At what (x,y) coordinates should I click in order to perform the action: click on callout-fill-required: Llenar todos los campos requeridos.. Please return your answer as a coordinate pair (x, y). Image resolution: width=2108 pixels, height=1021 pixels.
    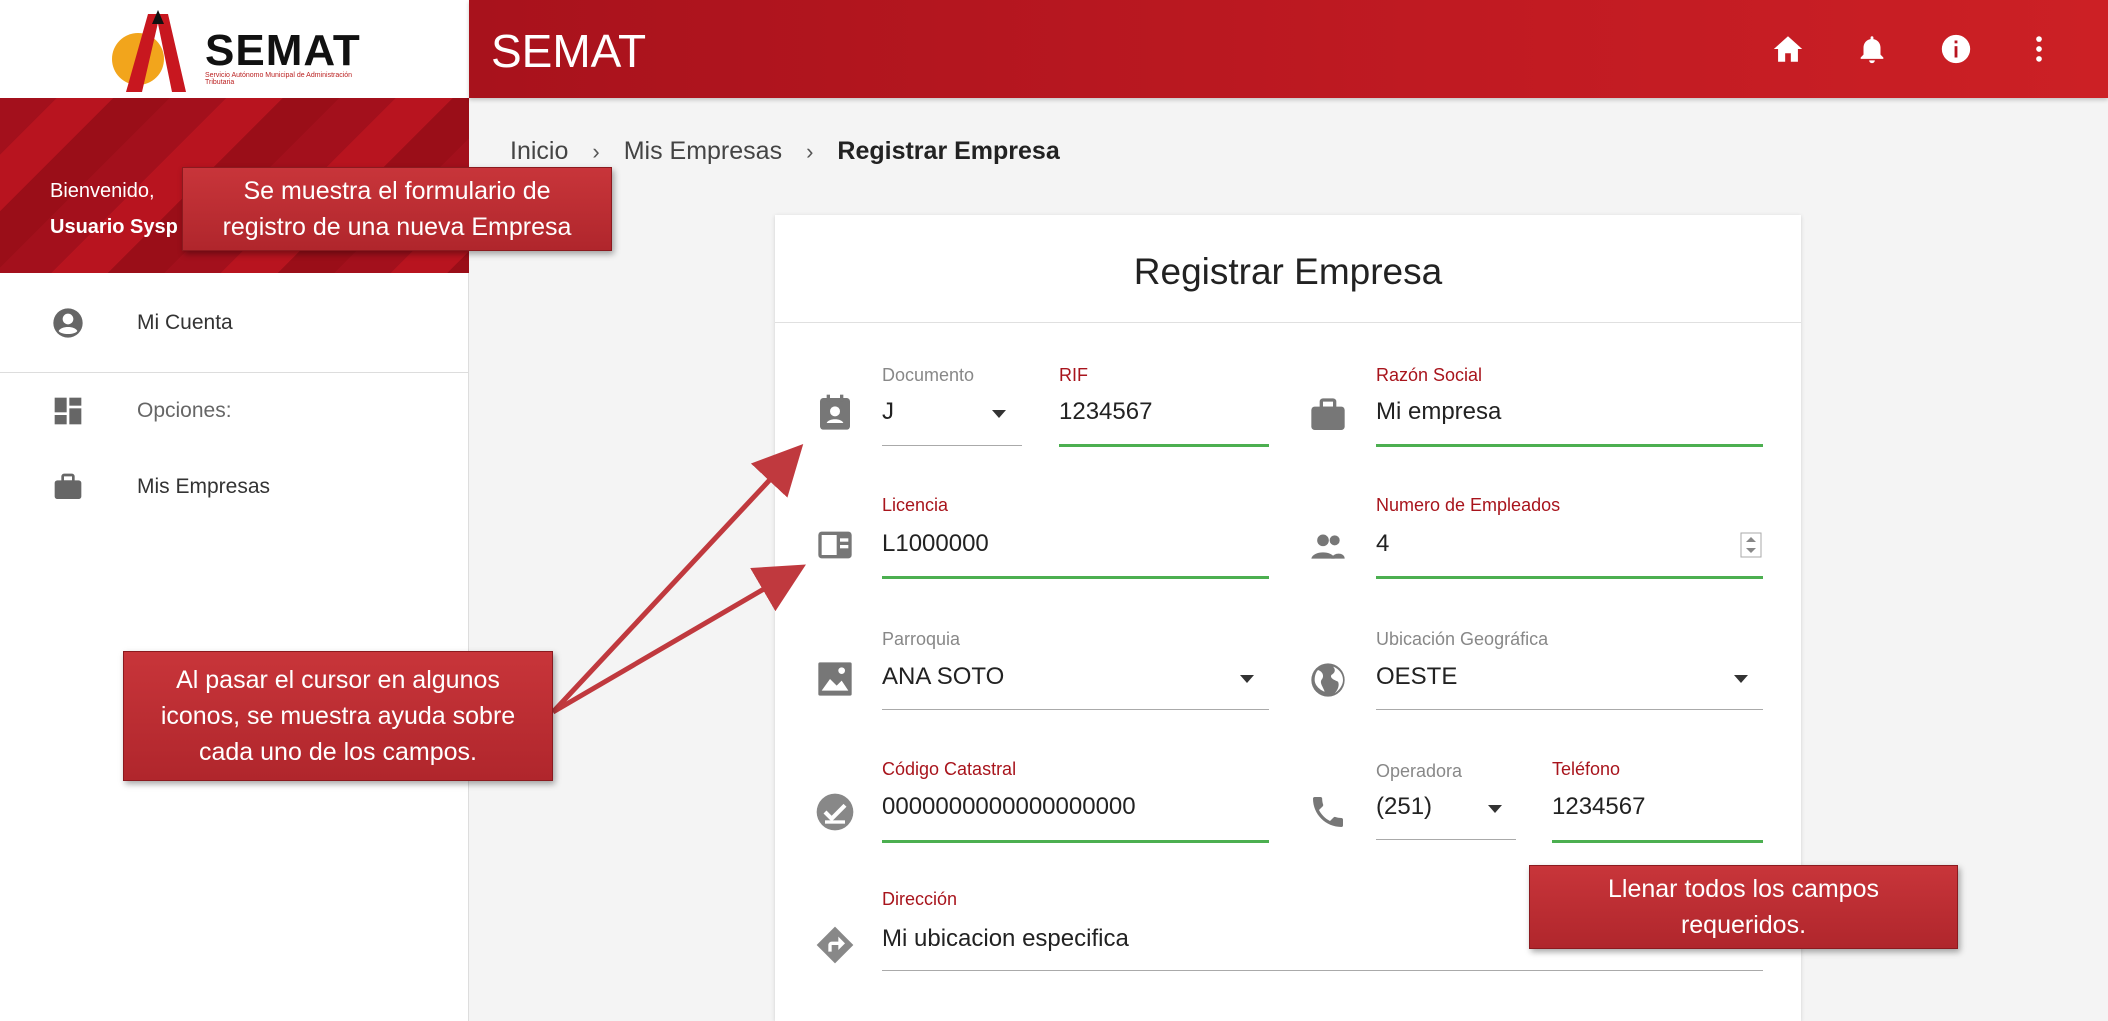
    Looking at the image, I should click on (1743, 907).